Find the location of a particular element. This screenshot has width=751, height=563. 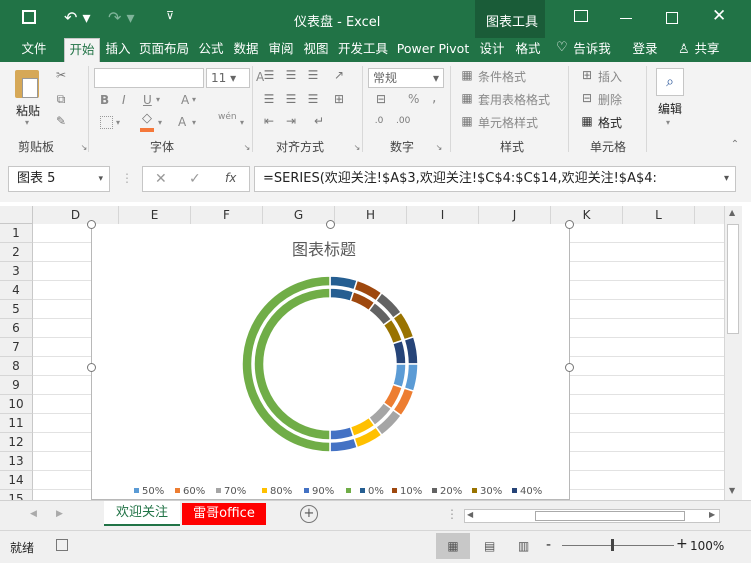

collapse-ribbon-icon: ⌃ is located at coordinates (735, 145).